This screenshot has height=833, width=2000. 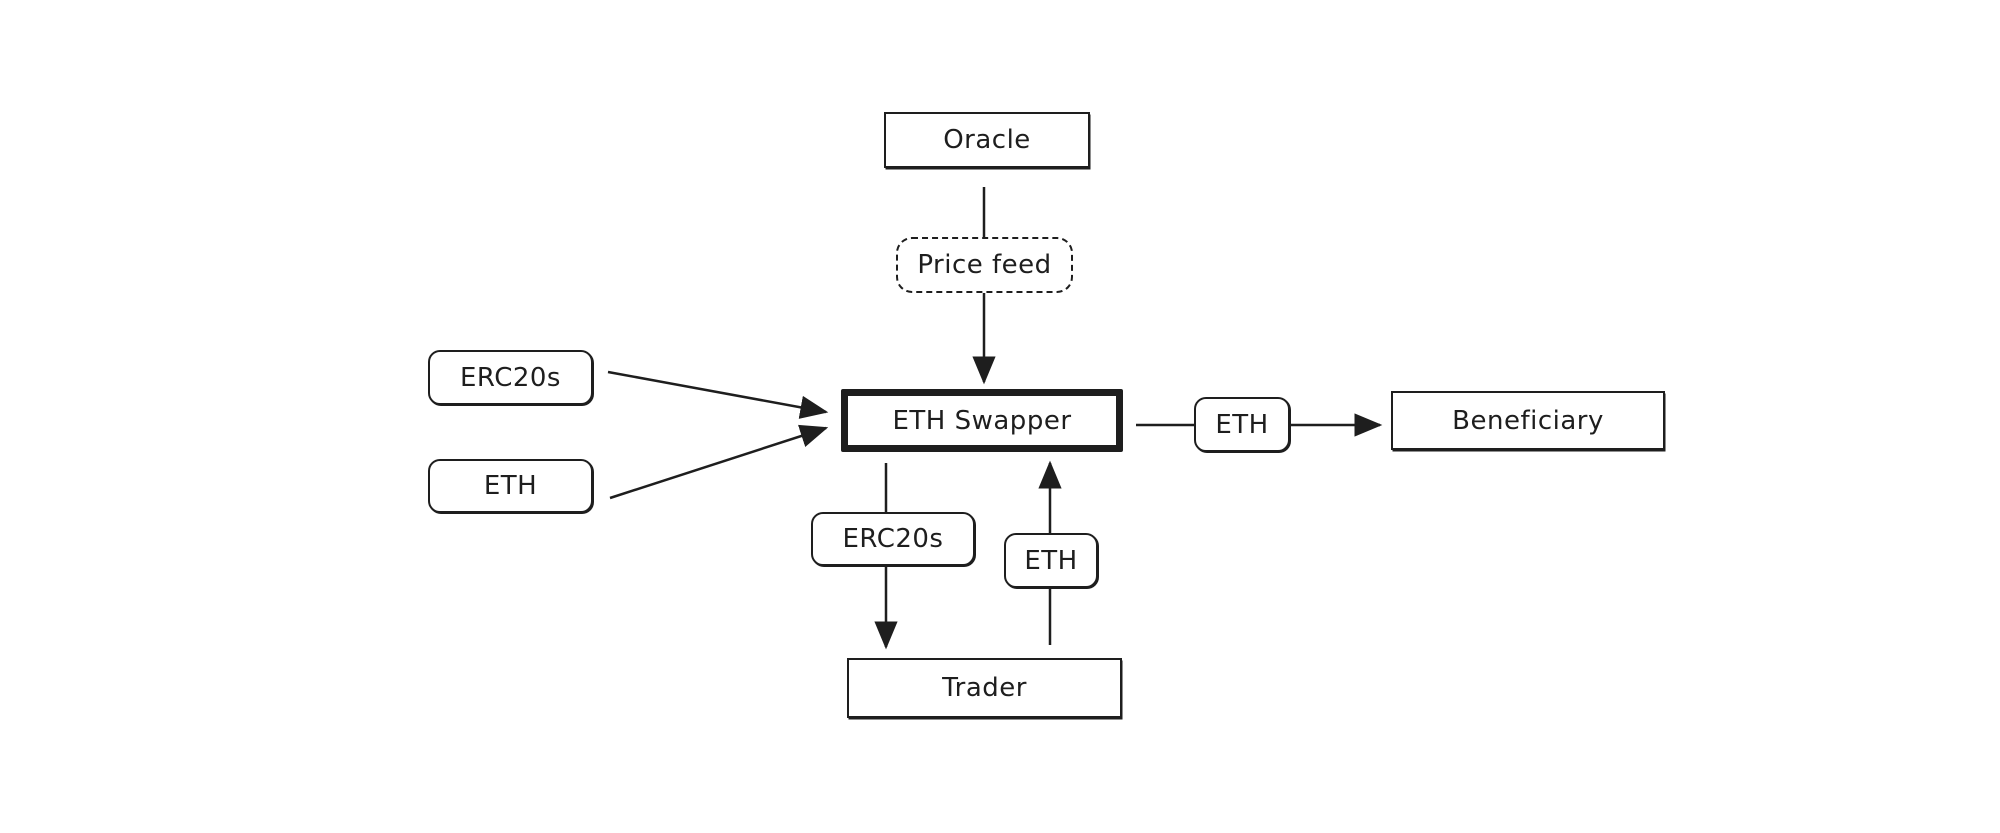 I want to click on price-feed-node: Price feed, so click(x=984, y=265).